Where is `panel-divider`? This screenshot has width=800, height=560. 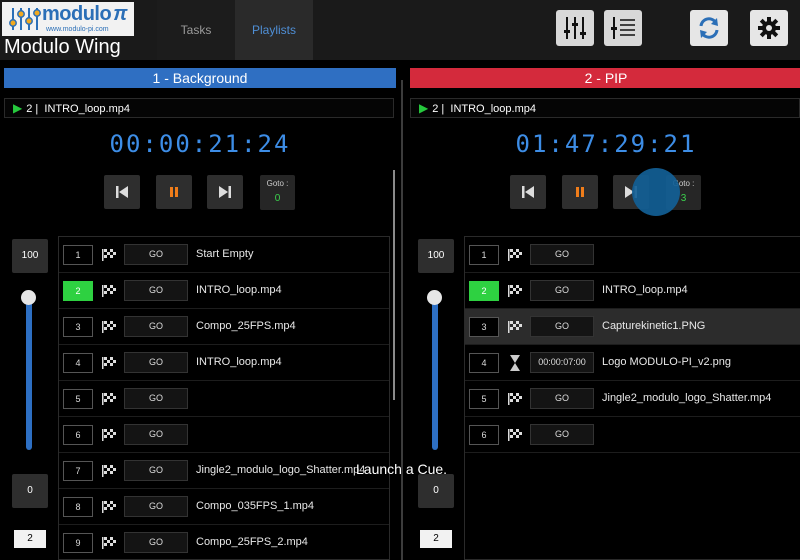 panel-divider is located at coordinates (402, 320).